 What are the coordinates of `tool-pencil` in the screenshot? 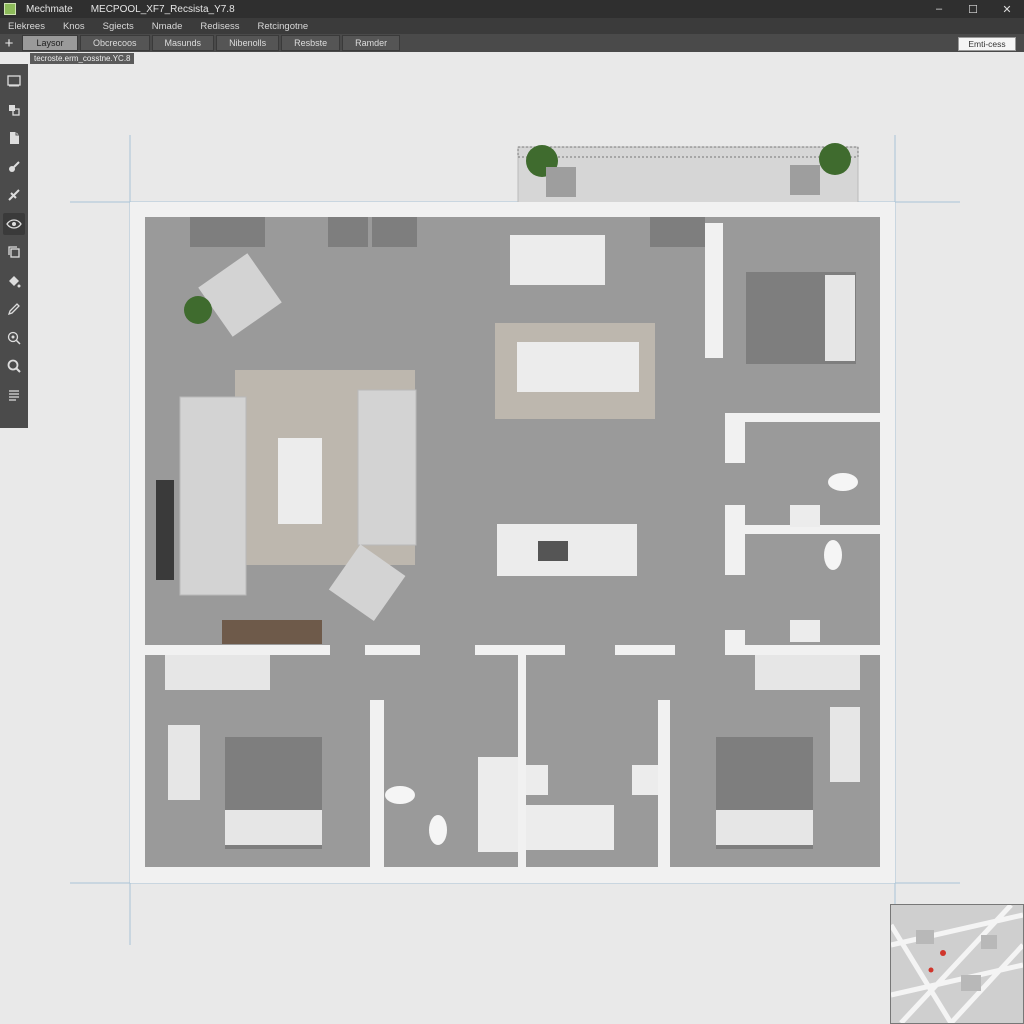 It's located at (14, 309).